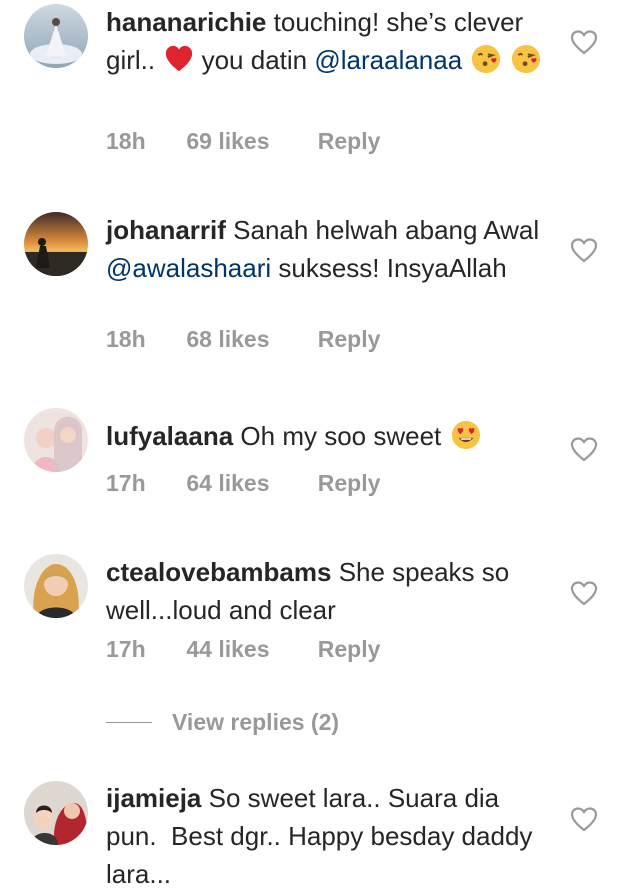 The image size is (638, 893). What do you see at coordinates (255, 722) in the screenshot?
I see `view-replies-label: View replies (2)` at bounding box center [255, 722].